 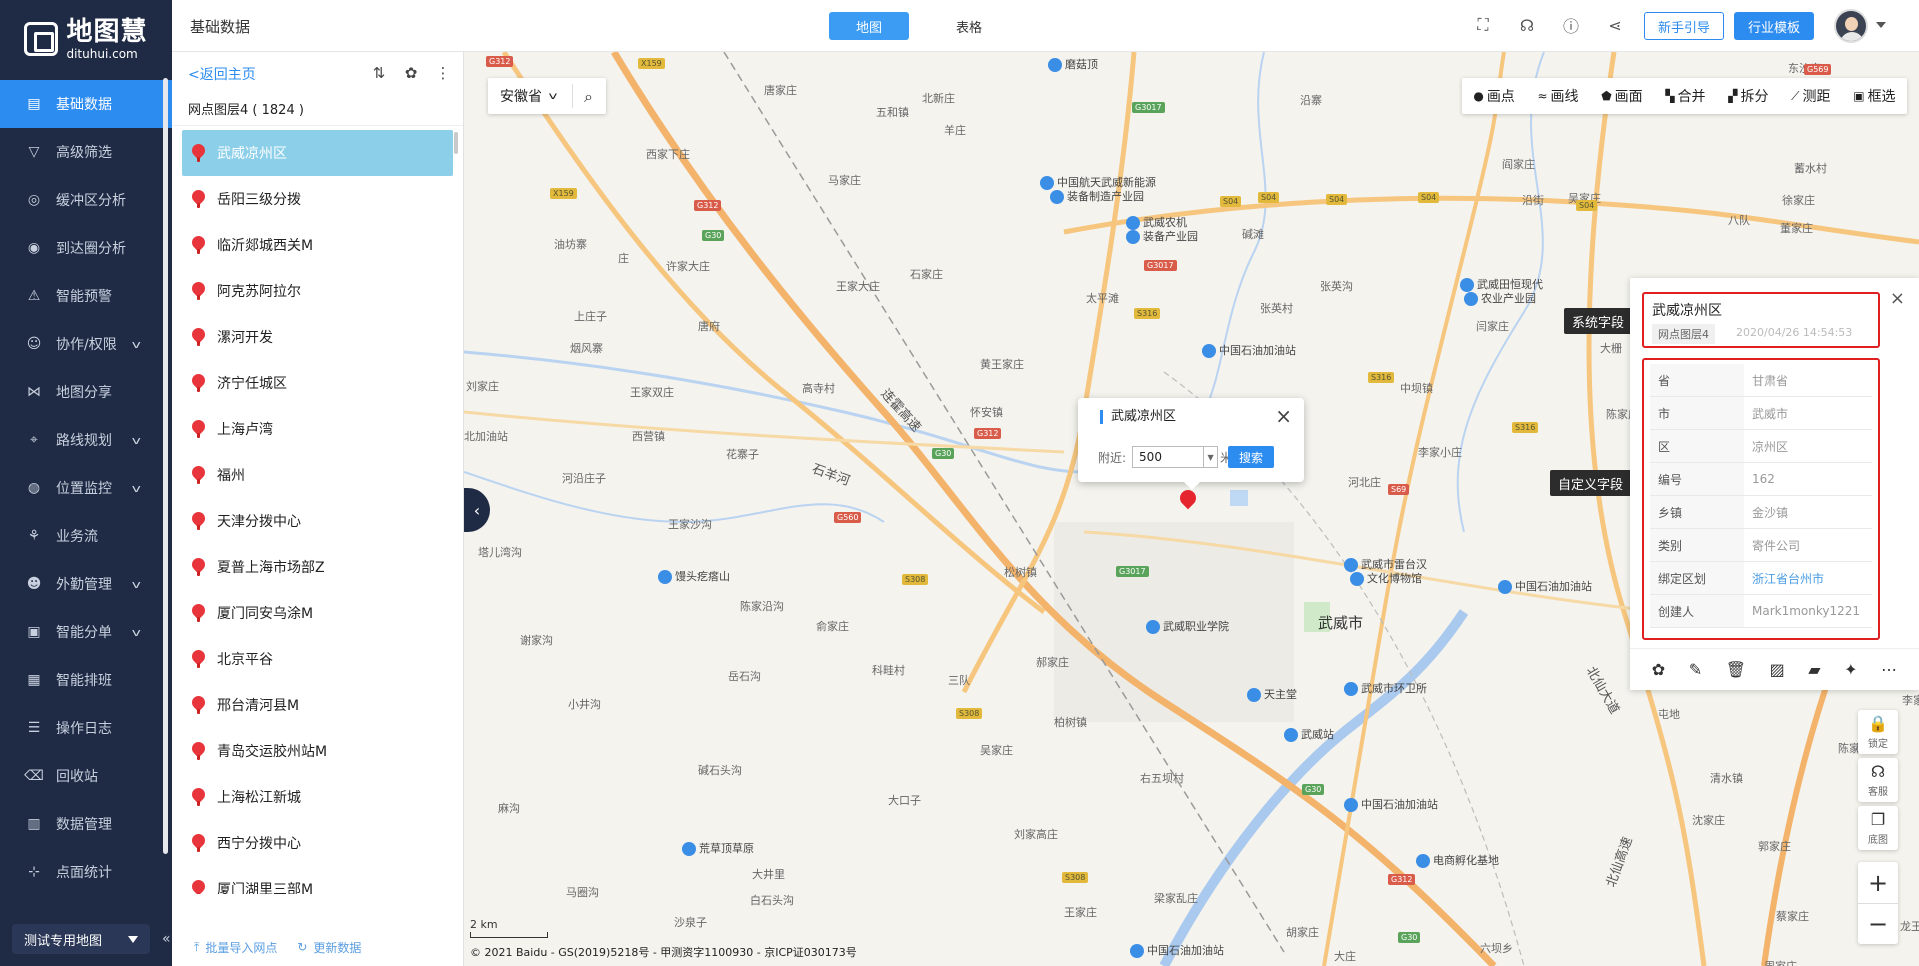 What do you see at coordinates (86, 872) in the screenshot?
I see `nav-item: ⊹ 点面统计` at bounding box center [86, 872].